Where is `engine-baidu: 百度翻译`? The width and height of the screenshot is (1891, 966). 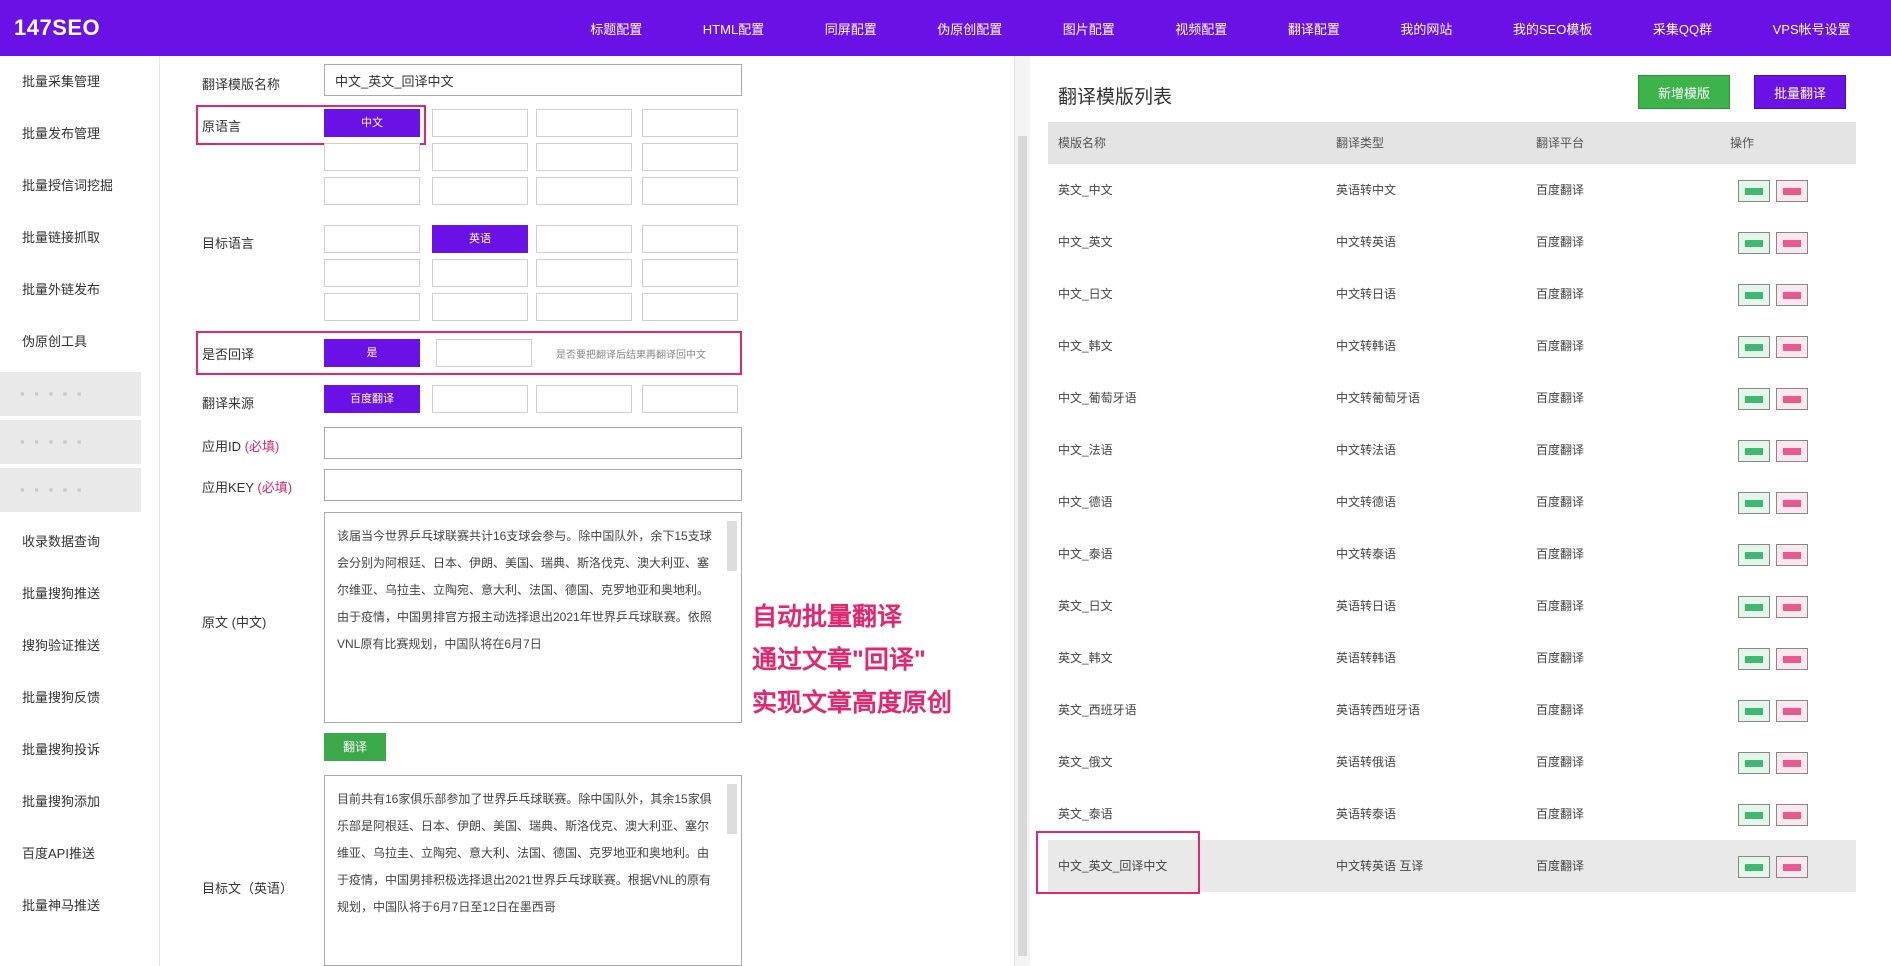 engine-baidu: 百度翻译 is located at coordinates (372, 399).